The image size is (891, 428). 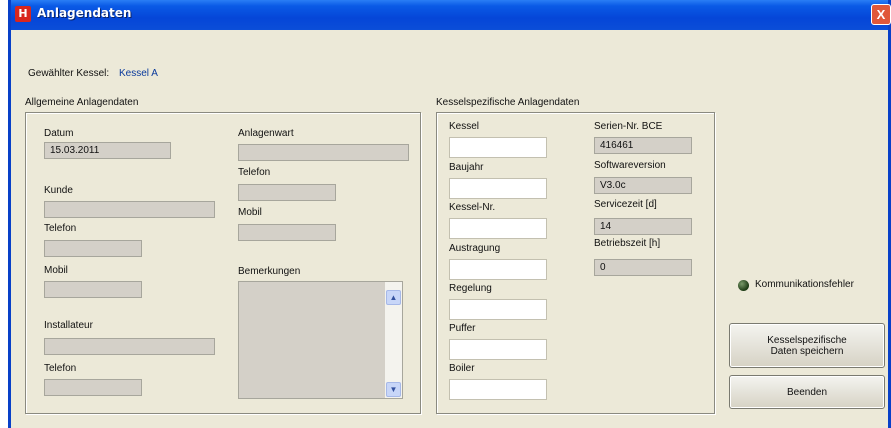 I want to click on selected-boiler-label: Gewählter Kessel:, so click(x=69, y=73).